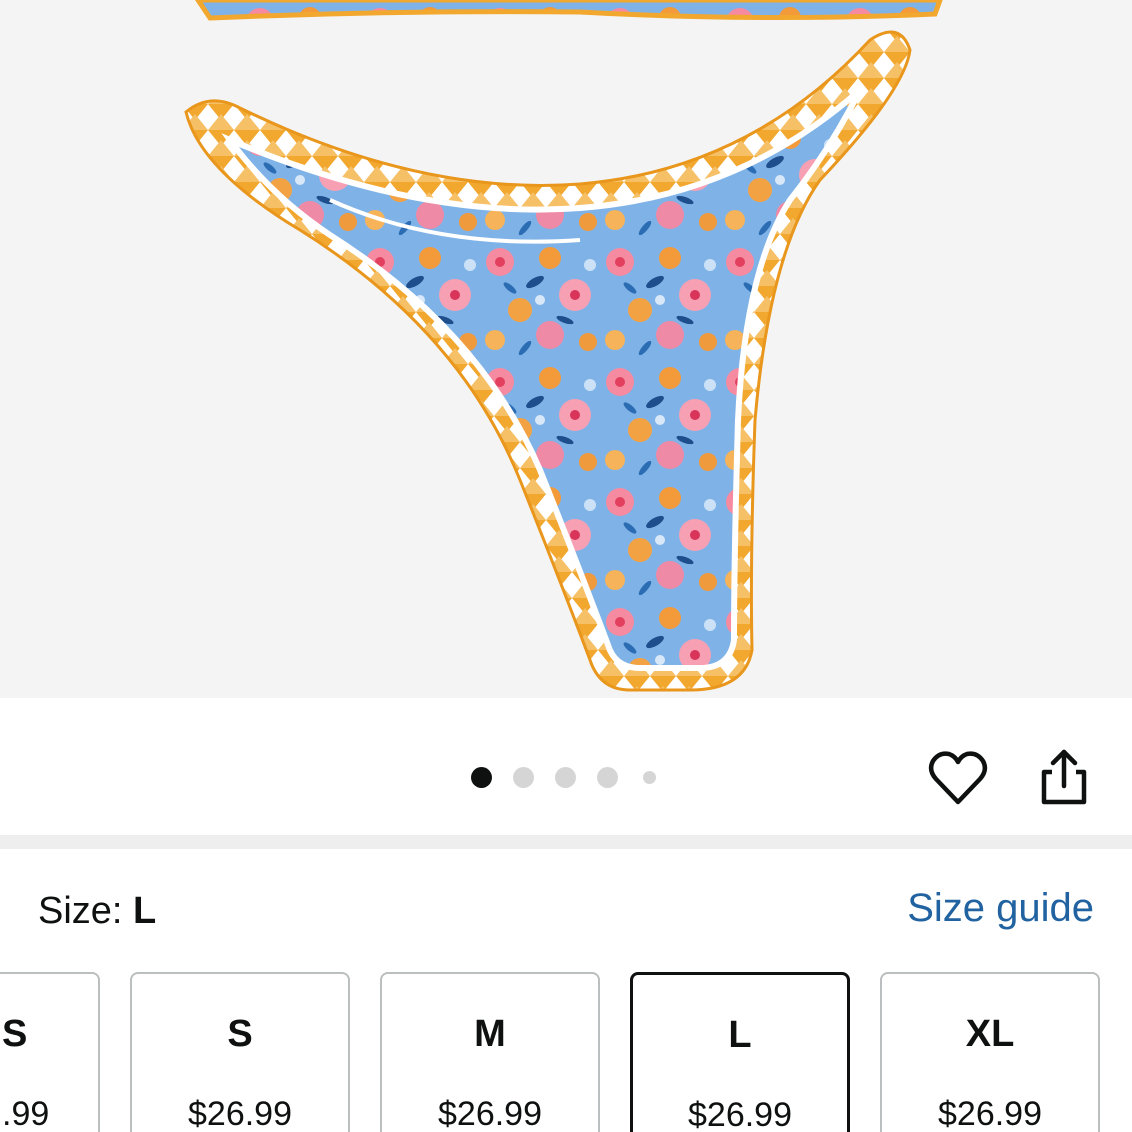 The width and height of the screenshot is (1132, 1132). What do you see at coordinates (990, 1034) in the screenshot?
I see `size-option-label: XL` at bounding box center [990, 1034].